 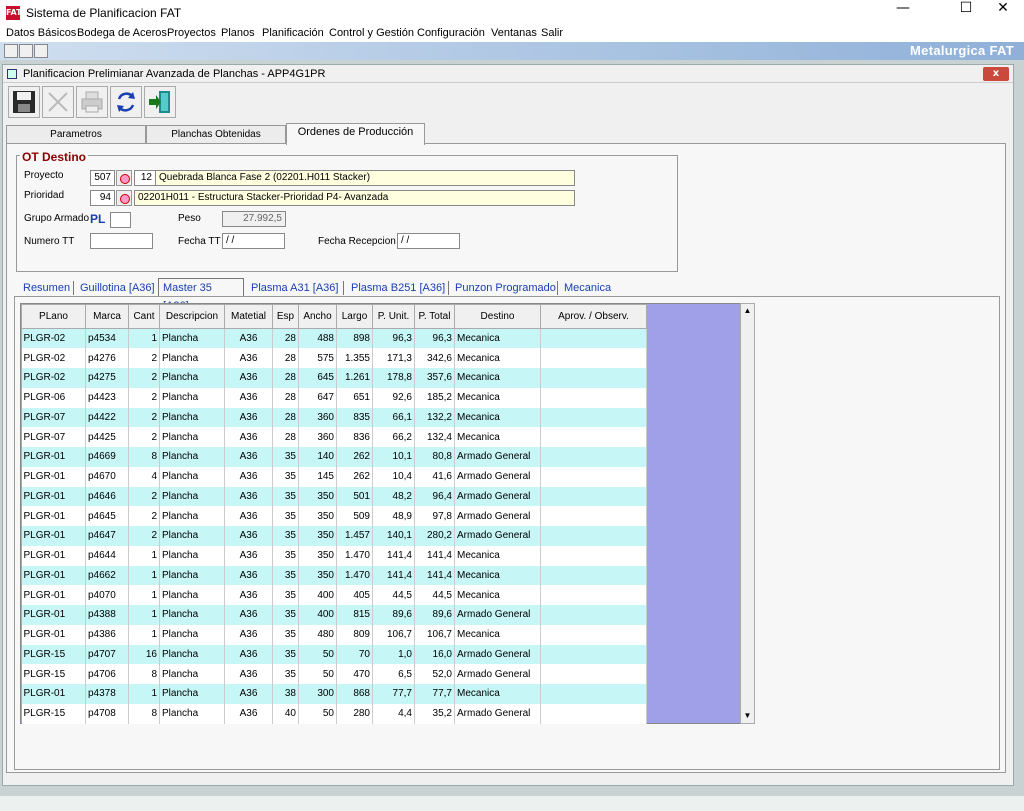 I want to click on table-cell: p4669, so click(x=107, y=457).